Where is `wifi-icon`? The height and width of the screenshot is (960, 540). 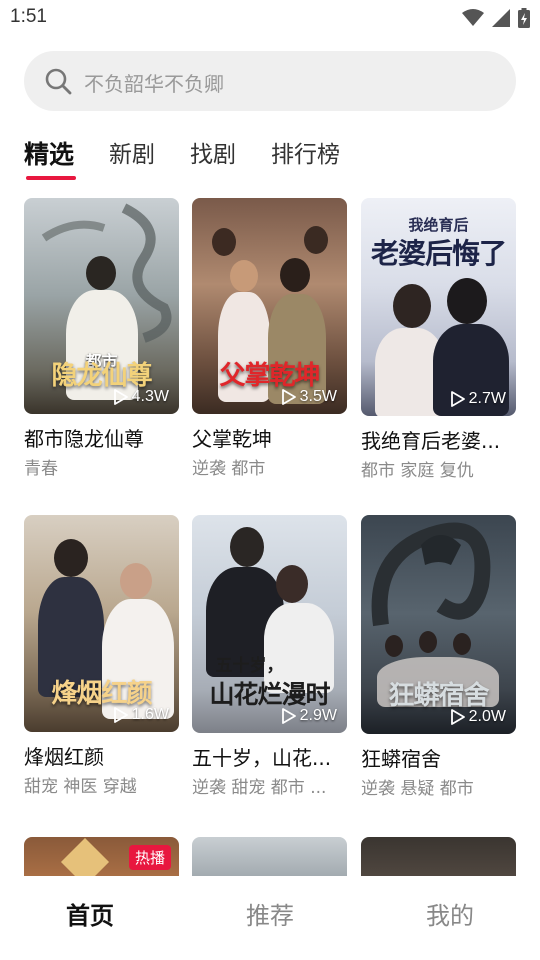
wifi-icon is located at coordinates (473, 17).